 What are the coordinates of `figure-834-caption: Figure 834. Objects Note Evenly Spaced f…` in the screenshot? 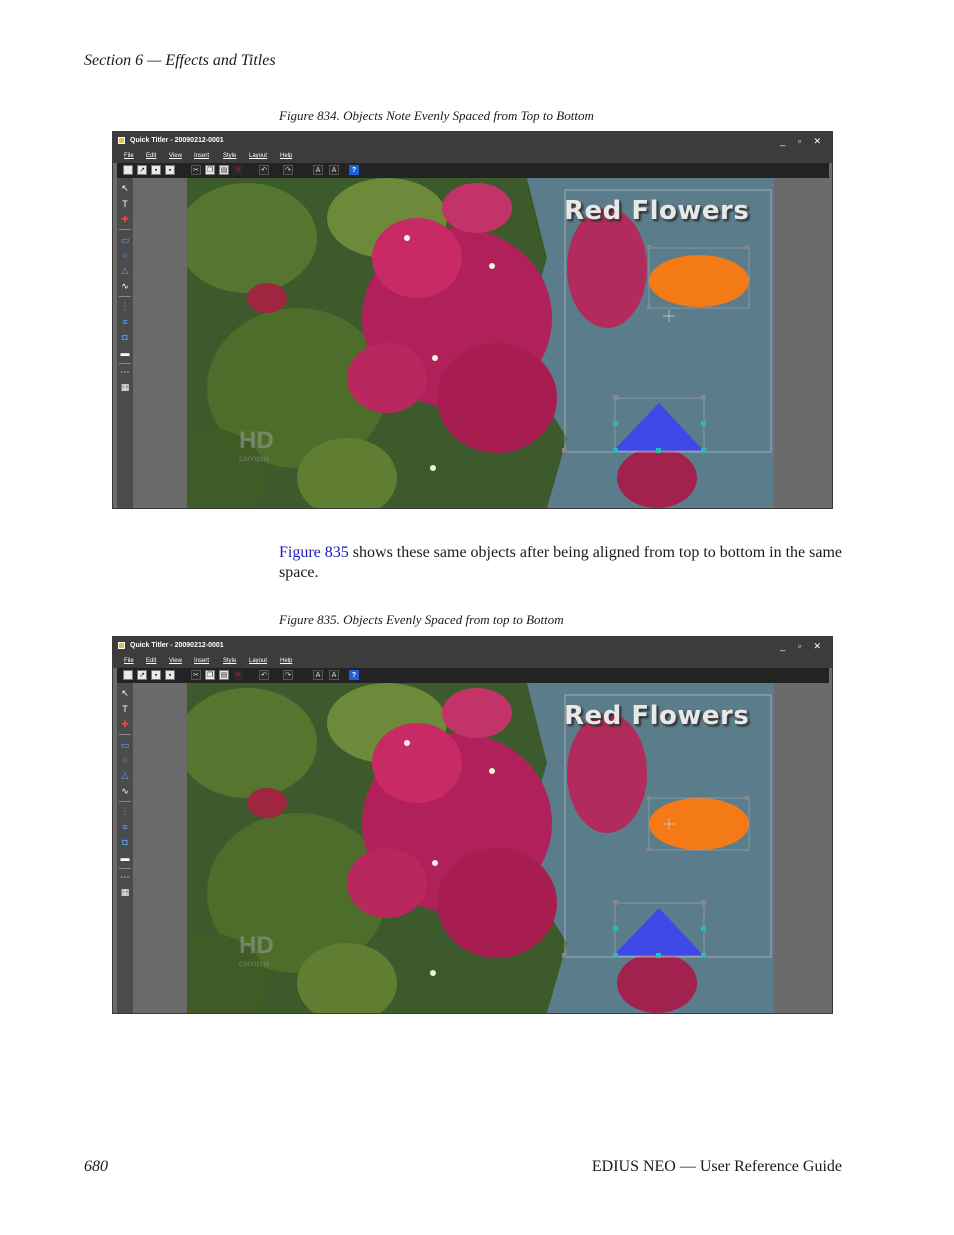 It's located at (436, 115).